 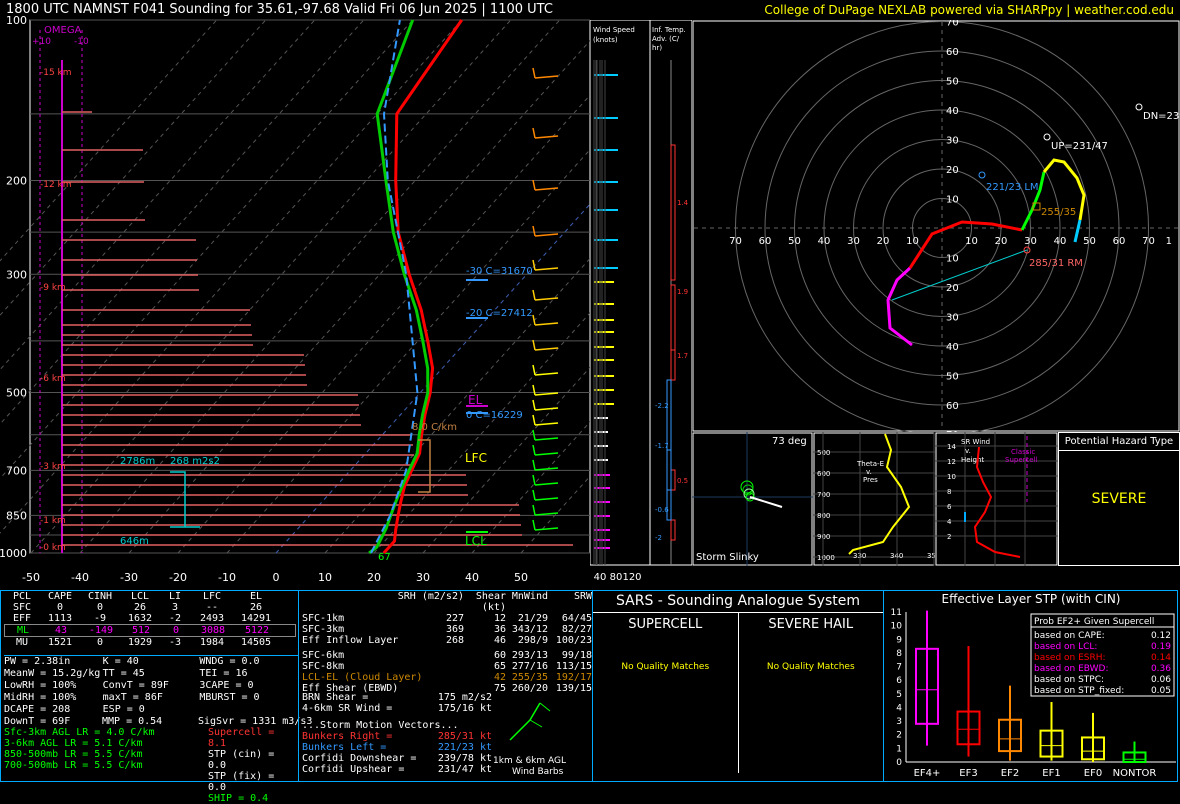 I want to click on lapse-rate: 3-6km AGL LR = 5.1 C/km, so click(x=73, y=743).